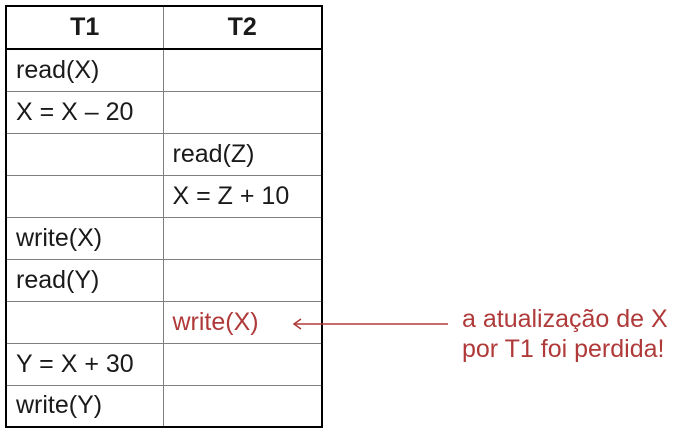  I want to click on table-row: read(X), so click(164, 70).